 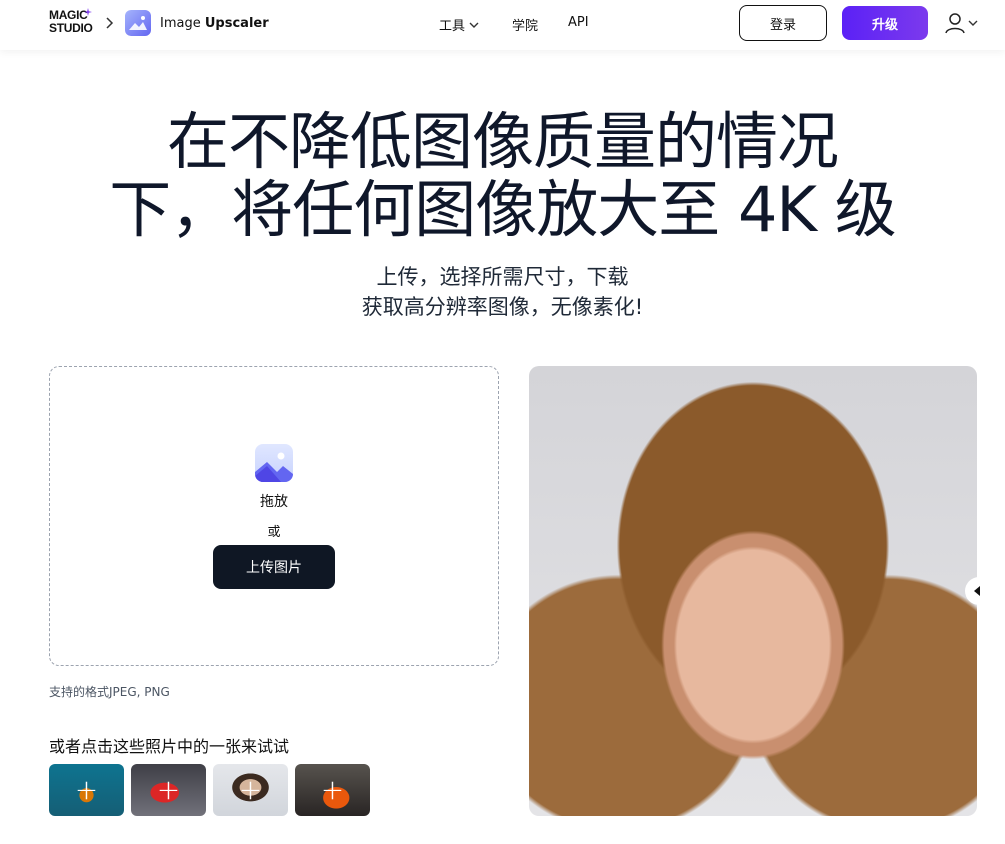 I want to click on image-icon, so click(x=274, y=463).